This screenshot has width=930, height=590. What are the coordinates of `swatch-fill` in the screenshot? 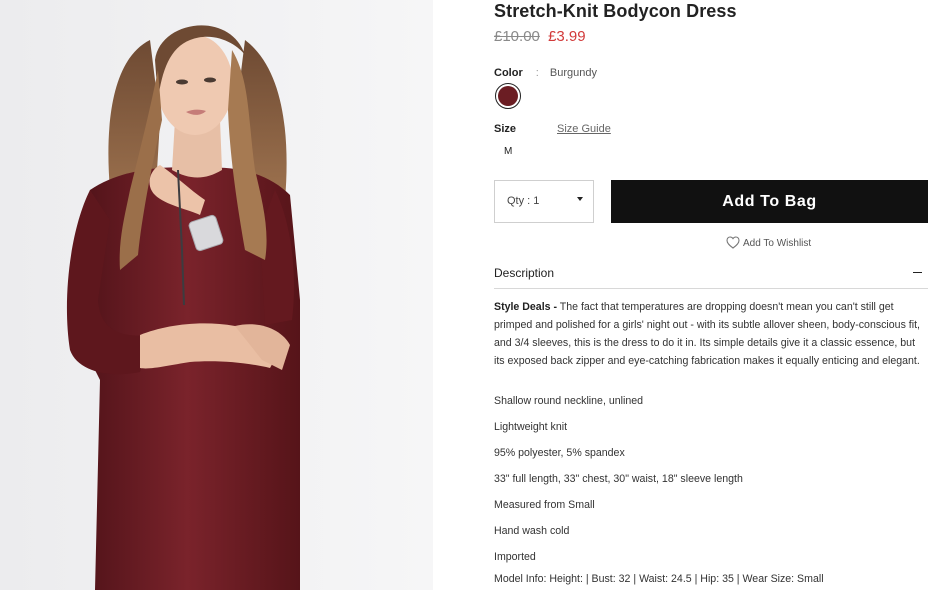 It's located at (508, 96).